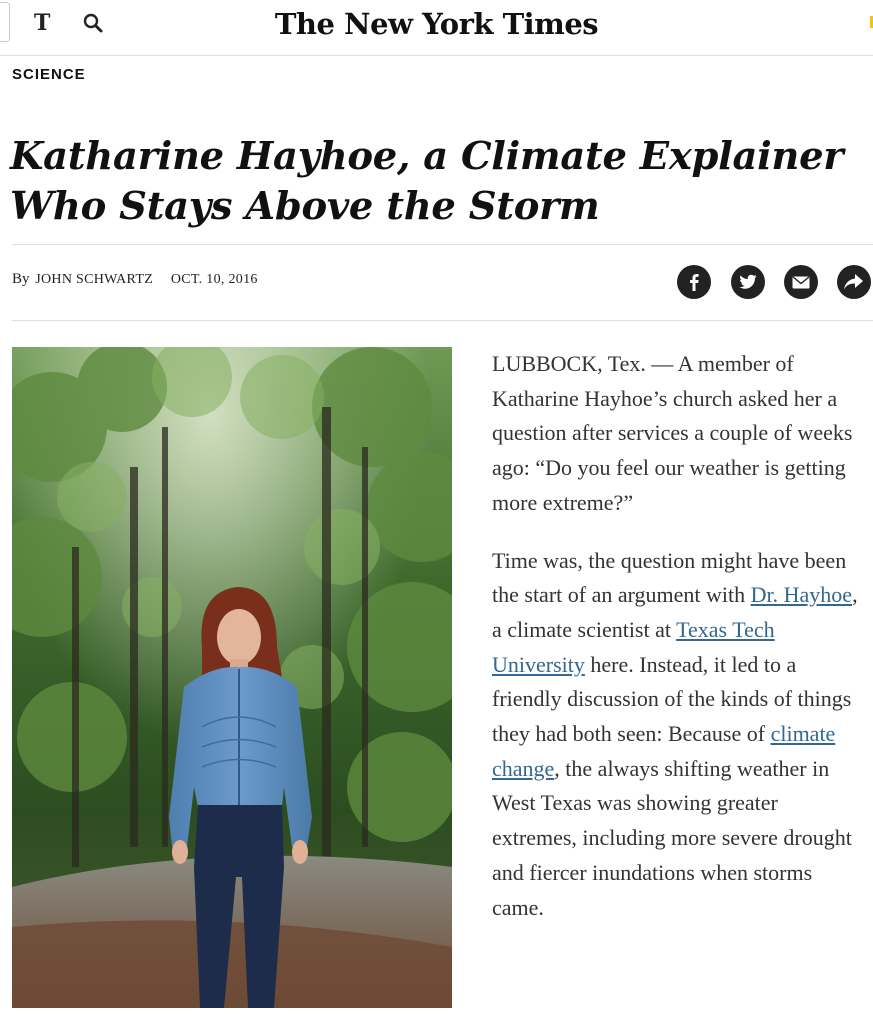 Image resolution: width=873 pixels, height=1015 pixels. I want to click on masthead-logo: The New York Times, so click(436, 24).